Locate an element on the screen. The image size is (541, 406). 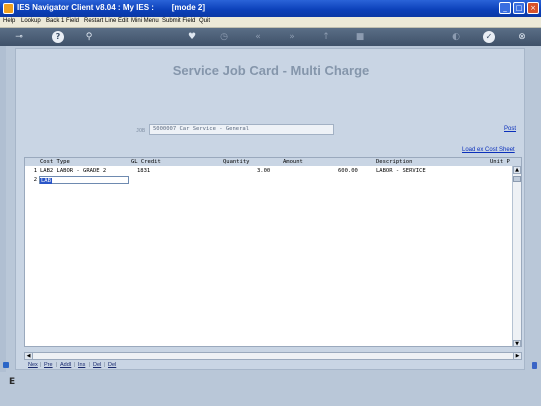
footer-area is located at coordinates (270, 389).